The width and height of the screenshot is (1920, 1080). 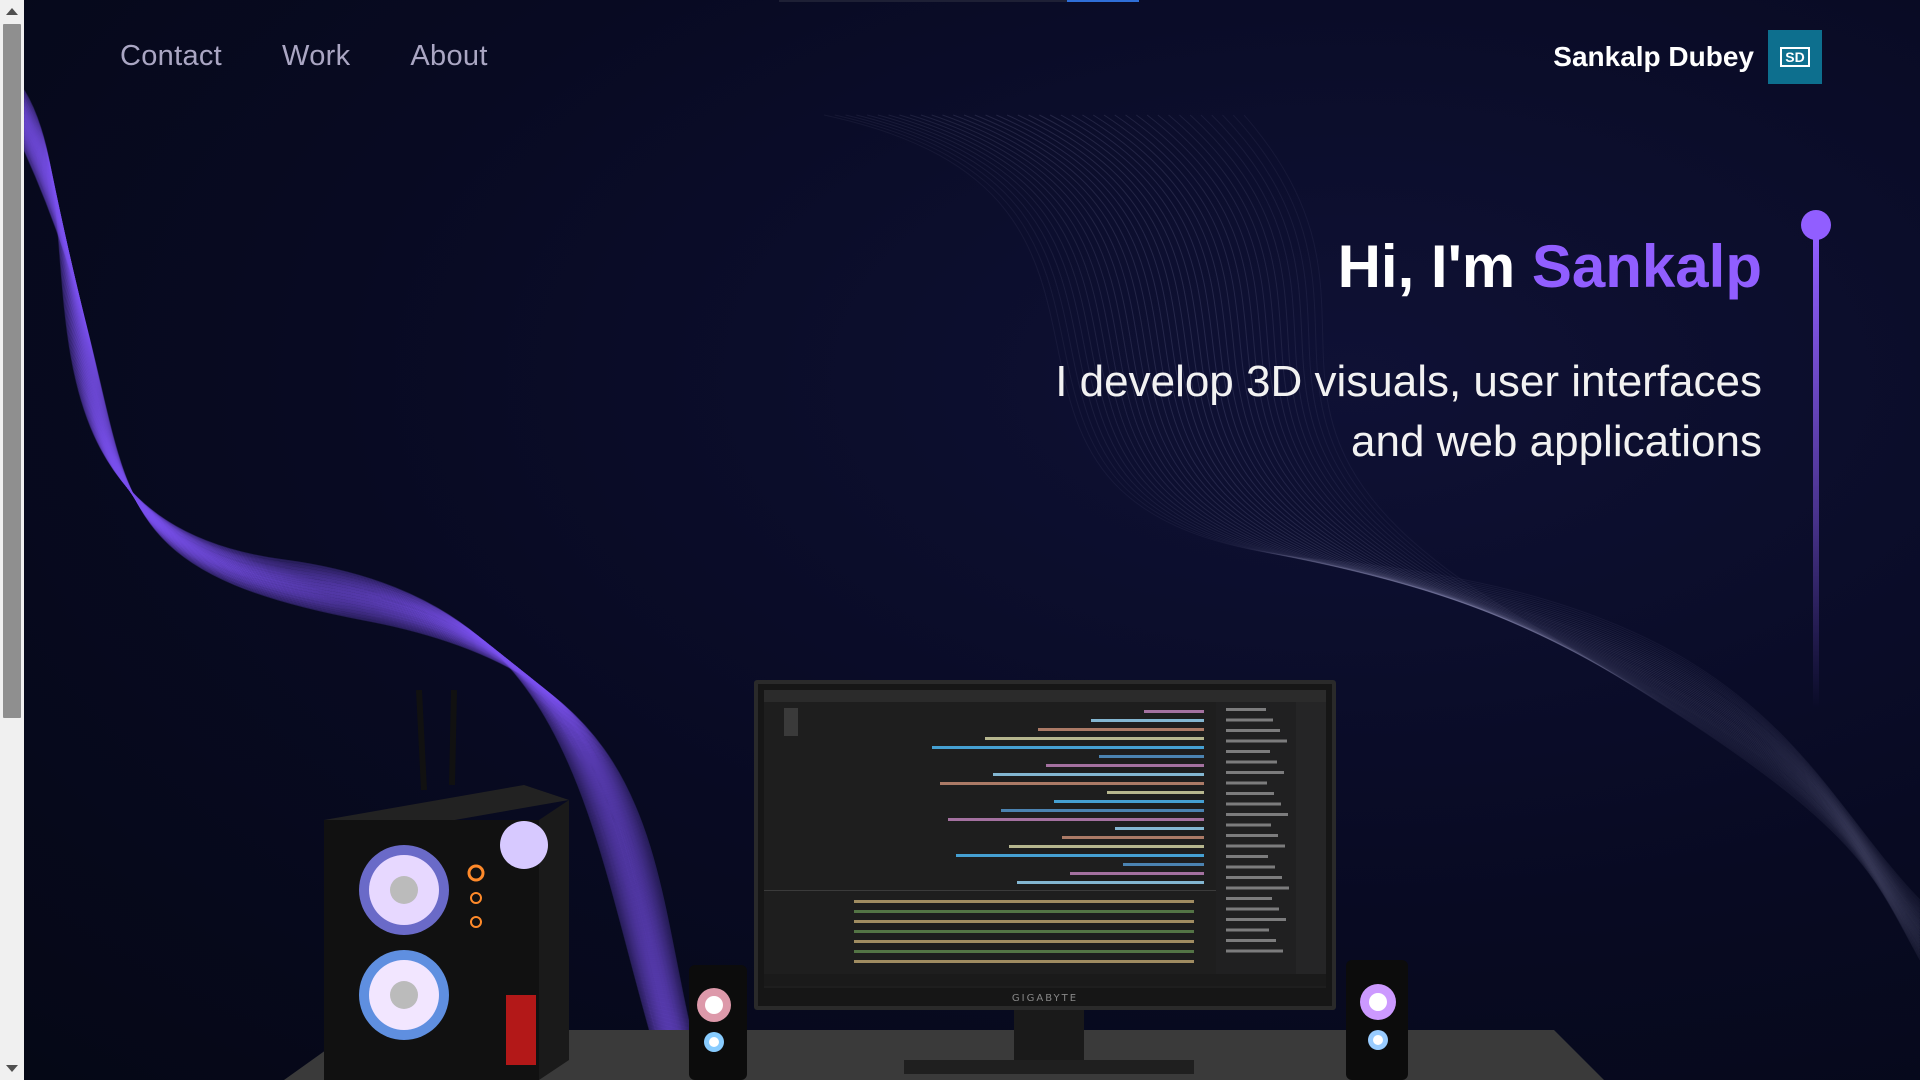 I want to click on scroll-up-arrow-icon, so click(x=12, y=11).